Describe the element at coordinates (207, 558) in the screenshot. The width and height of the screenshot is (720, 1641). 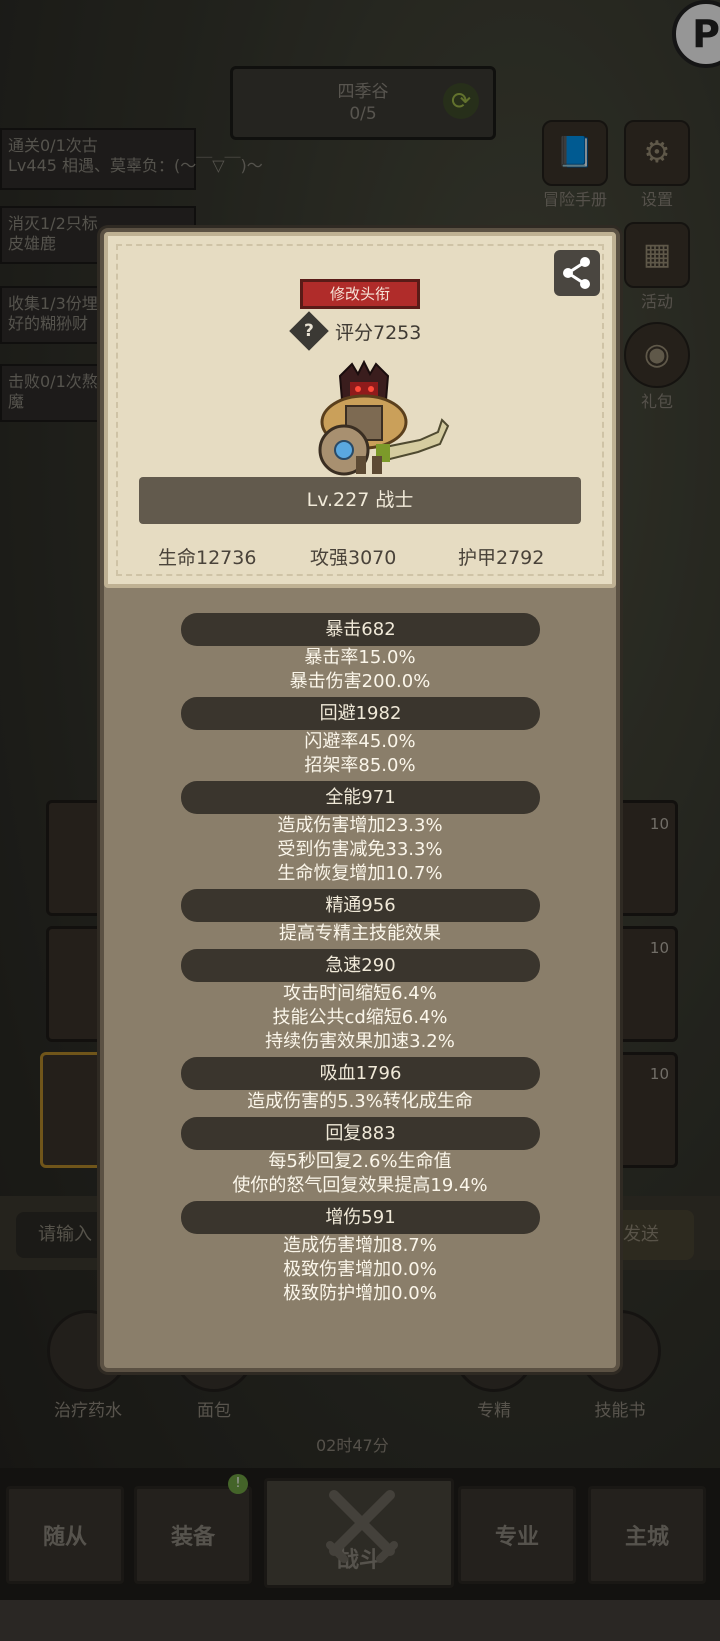
I see `hp-stat: 生命12736` at that location.